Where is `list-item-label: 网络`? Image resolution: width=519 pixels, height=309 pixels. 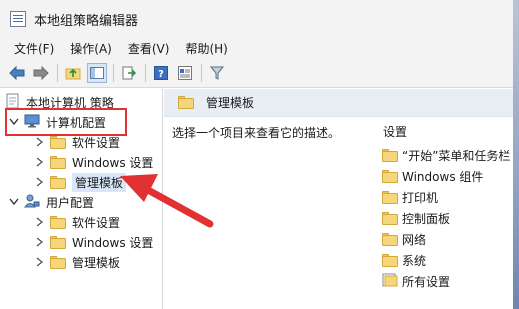
list-item-label: 网络 is located at coordinates (414, 240).